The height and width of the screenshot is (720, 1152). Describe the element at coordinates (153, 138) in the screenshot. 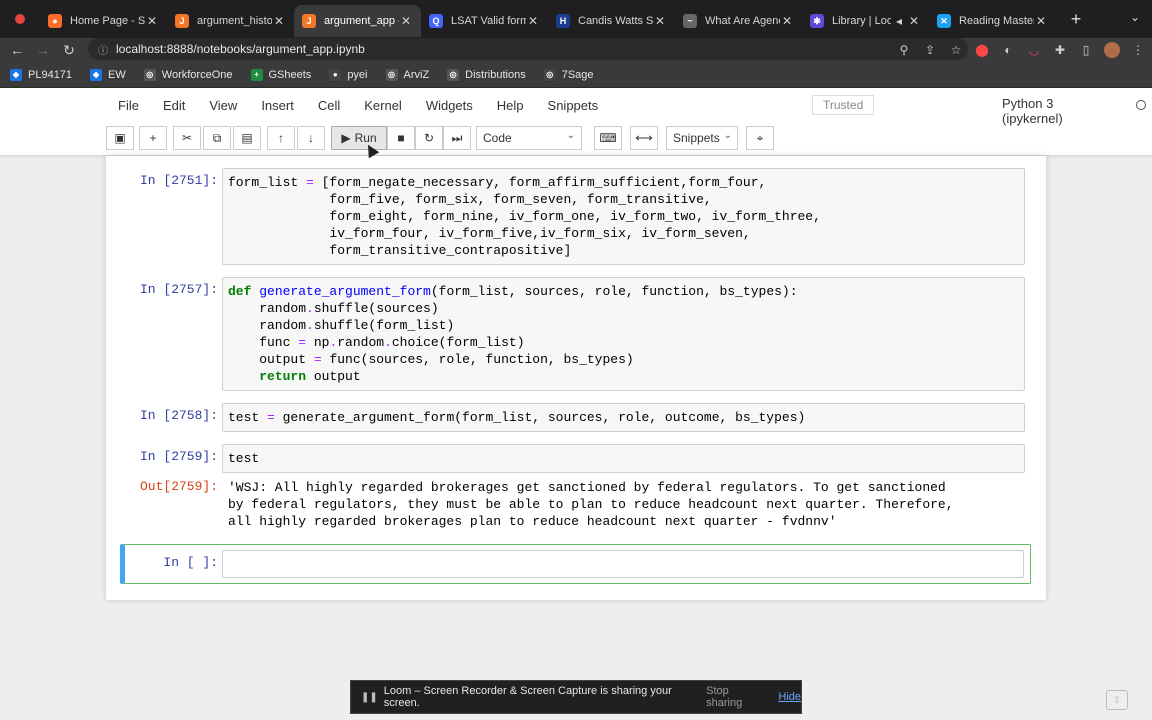

I see `insert-cell-plus-icon: +` at that location.